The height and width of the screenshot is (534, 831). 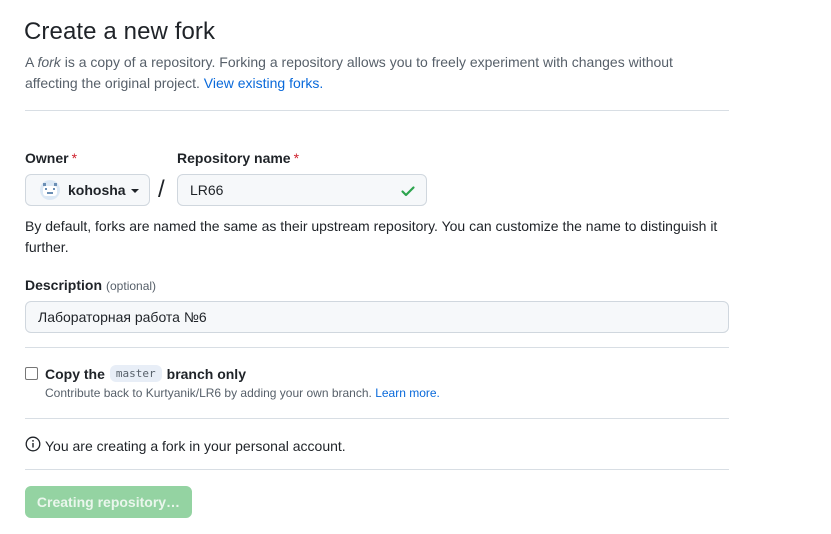 What do you see at coordinates (377, 347) in the screenshot?
I see `description-divider` at bounding box center [377, 347].